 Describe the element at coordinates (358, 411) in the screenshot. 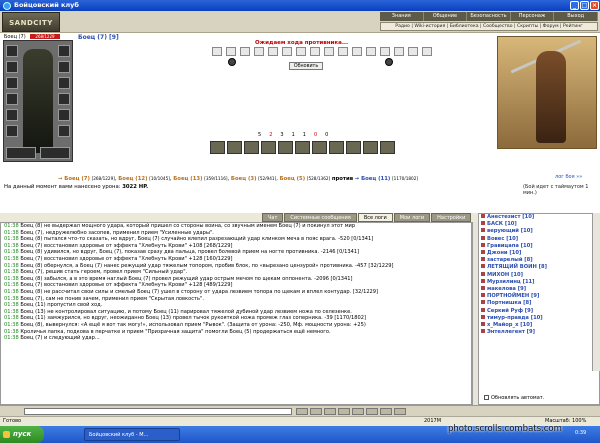

I see `filter-button` at that location.